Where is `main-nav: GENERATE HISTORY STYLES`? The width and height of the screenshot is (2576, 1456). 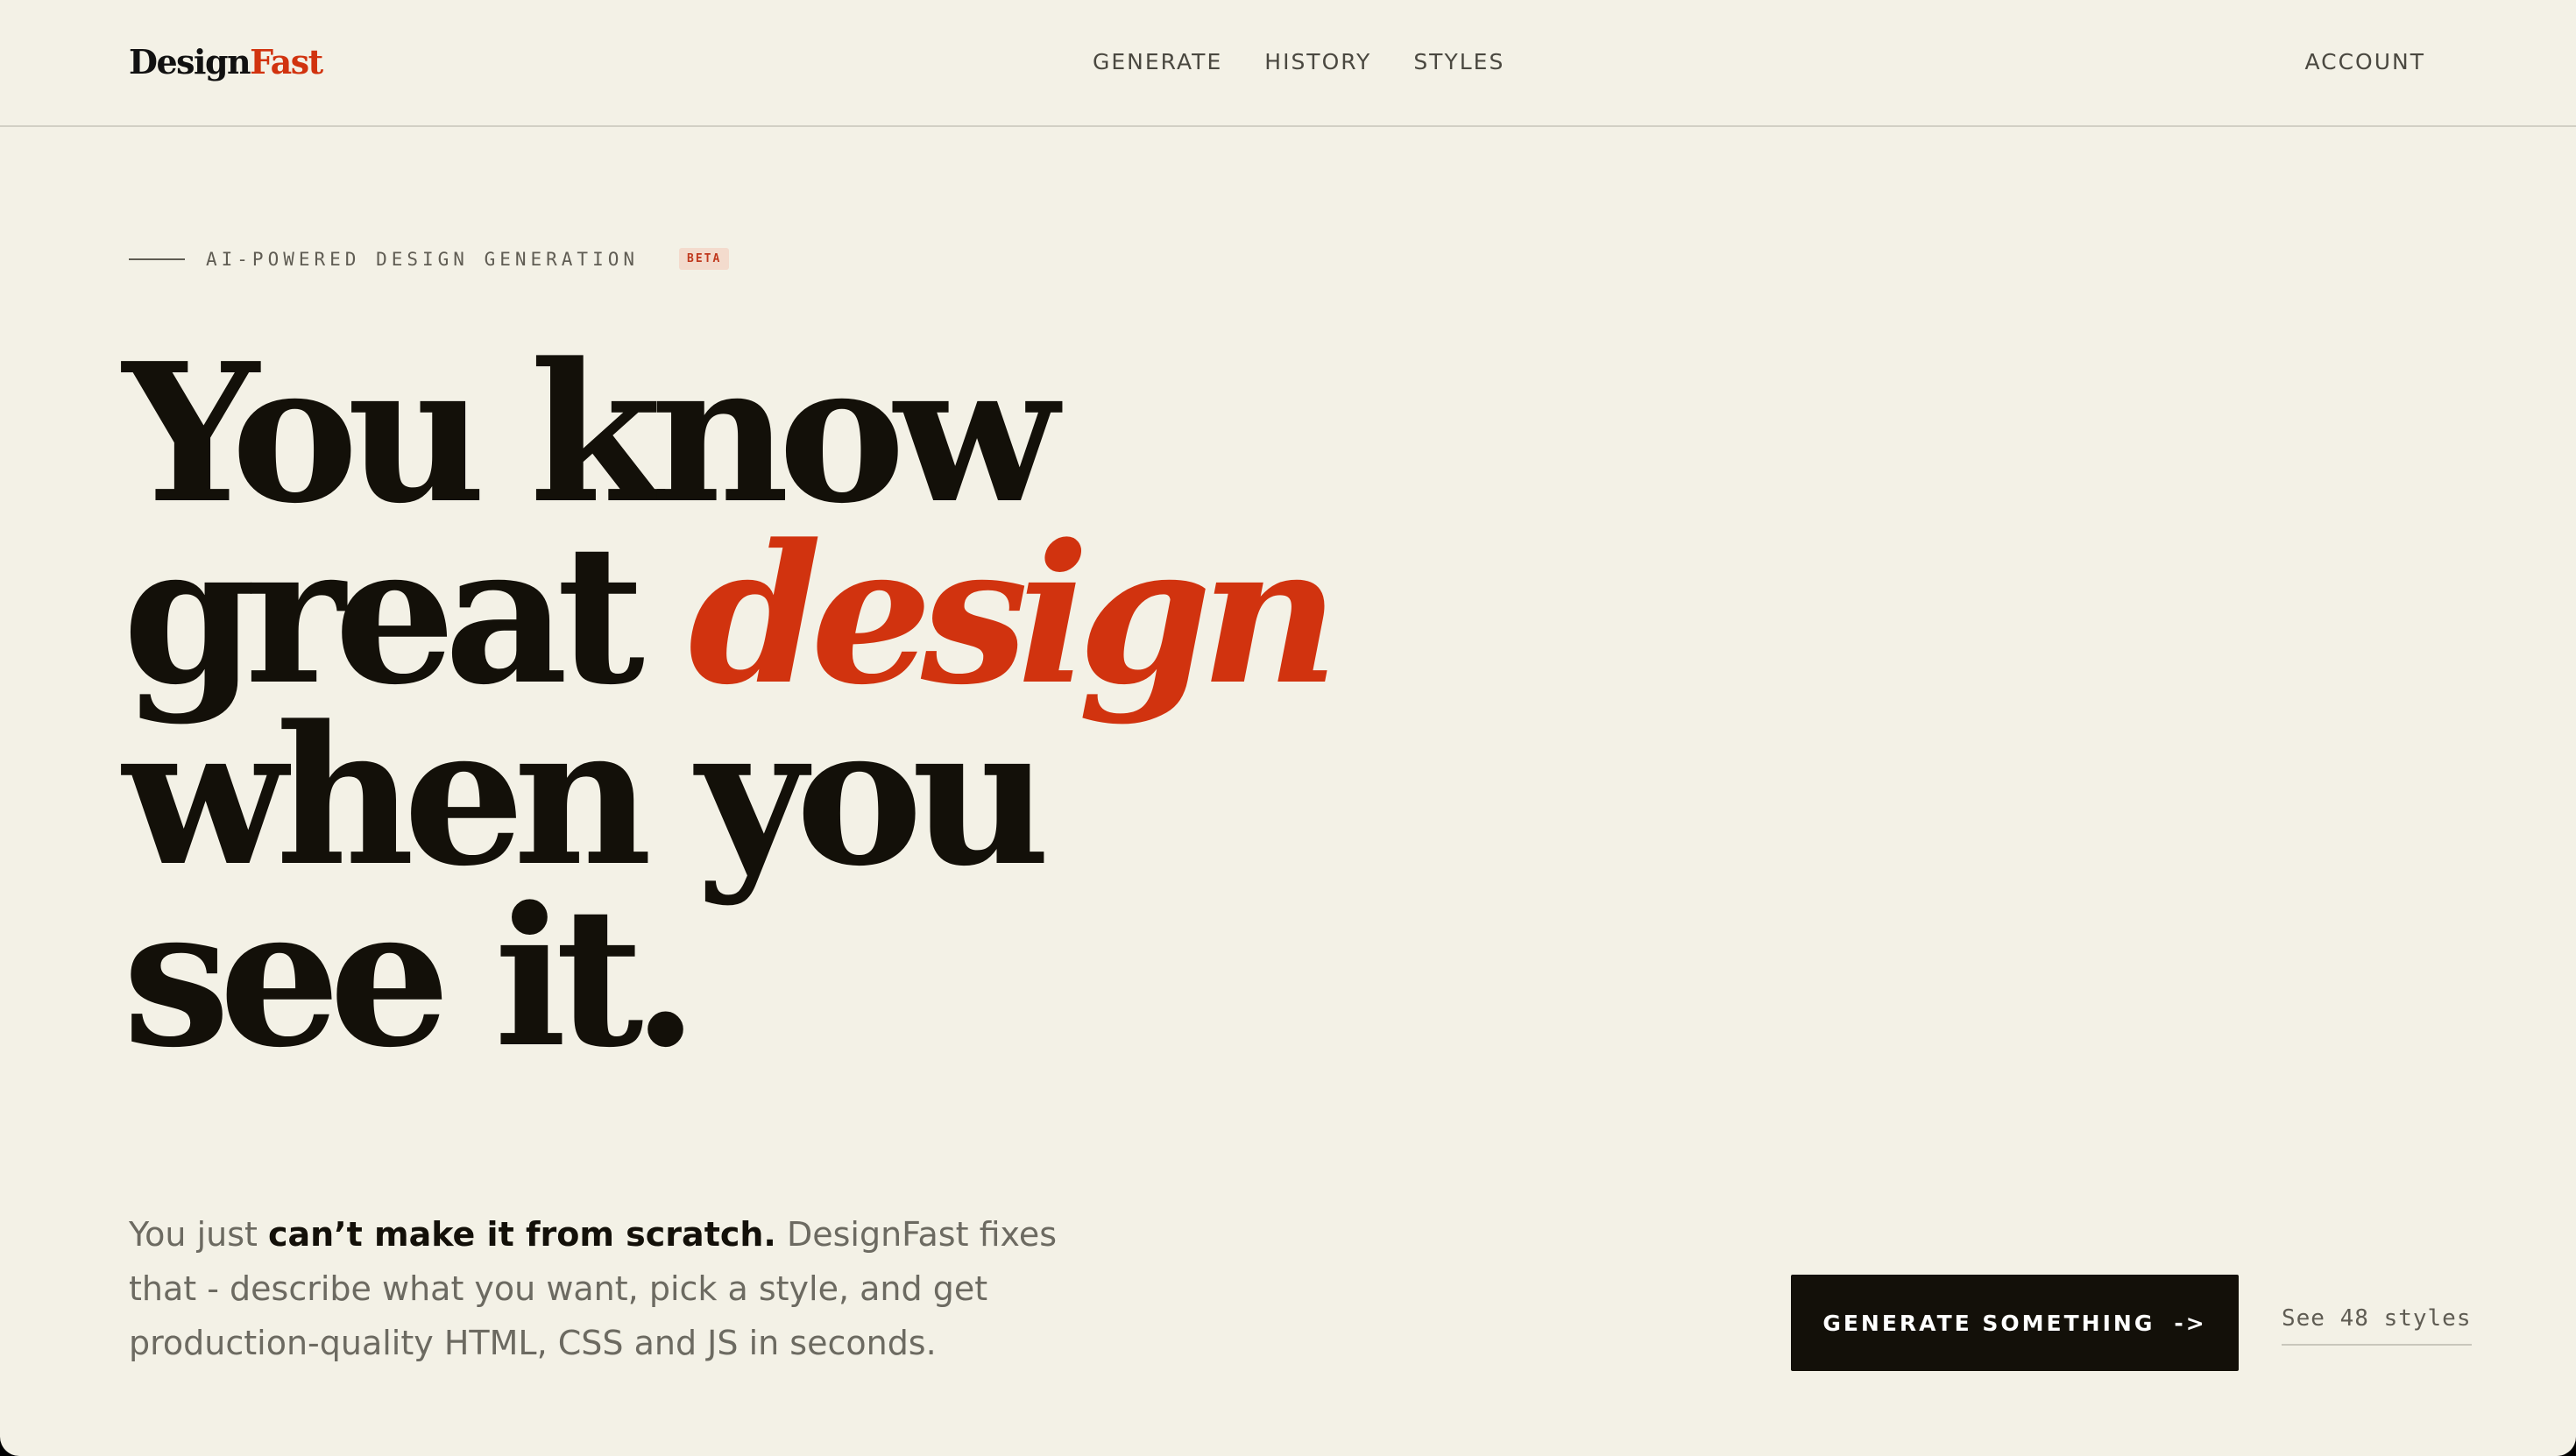
main-nav: GENERATE HISTORY STYLES is located at coordinates (1298, 61).